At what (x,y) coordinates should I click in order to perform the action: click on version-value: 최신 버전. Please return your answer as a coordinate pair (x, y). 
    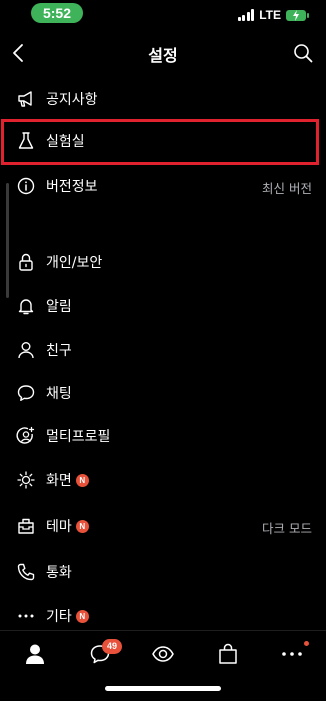
    Looking at the image, I should click on (287, 188).